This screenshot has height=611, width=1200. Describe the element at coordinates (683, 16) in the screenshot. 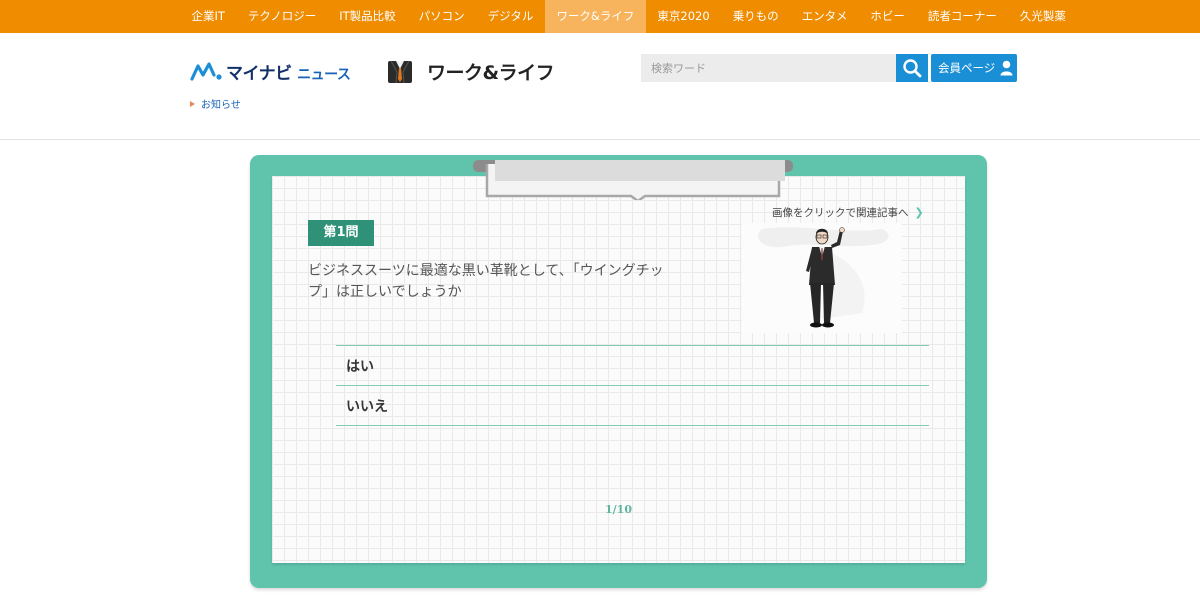

I see `nav-item: 東京2020` at that location.